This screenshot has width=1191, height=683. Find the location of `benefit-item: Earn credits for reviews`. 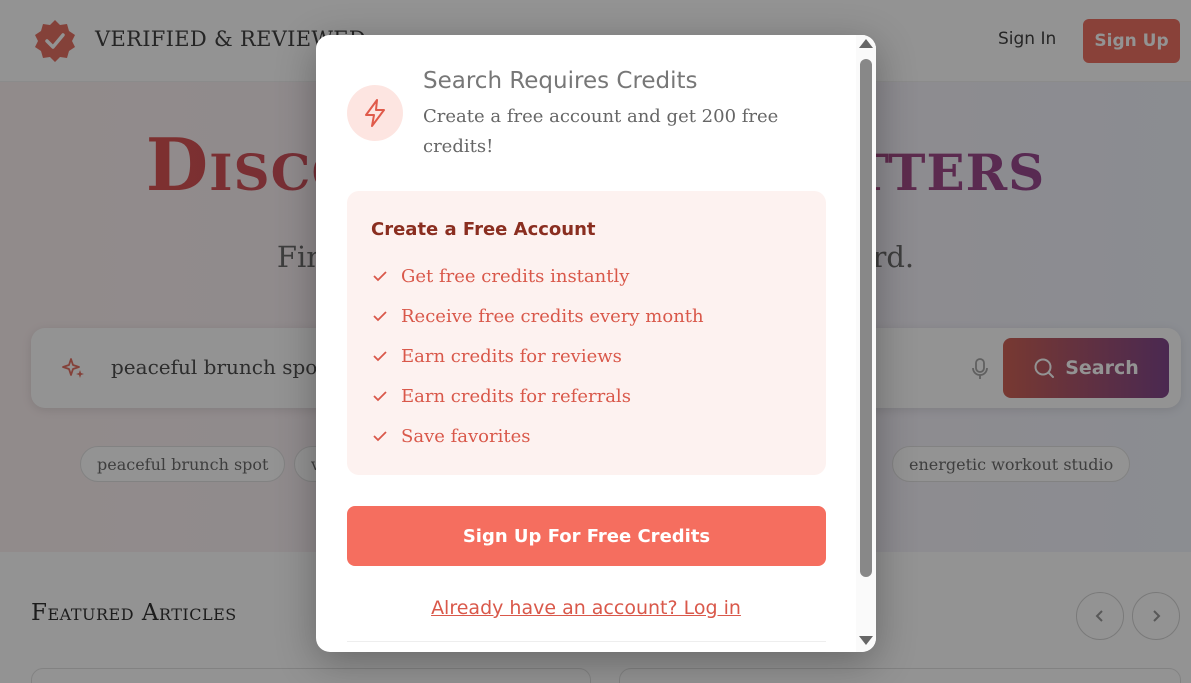

benefit-item: Earn credits for reviews is located at coordinates (496, 356).